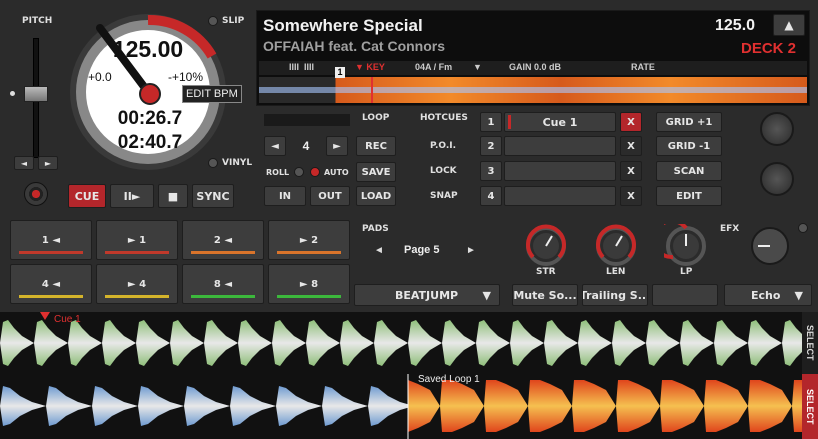 Image resolution: width=818 pixels, height=439 pixels. What do you see at coordinates (770, 246) in the screenshot?
I see `efx-knob` at bounding box center [770, 246].